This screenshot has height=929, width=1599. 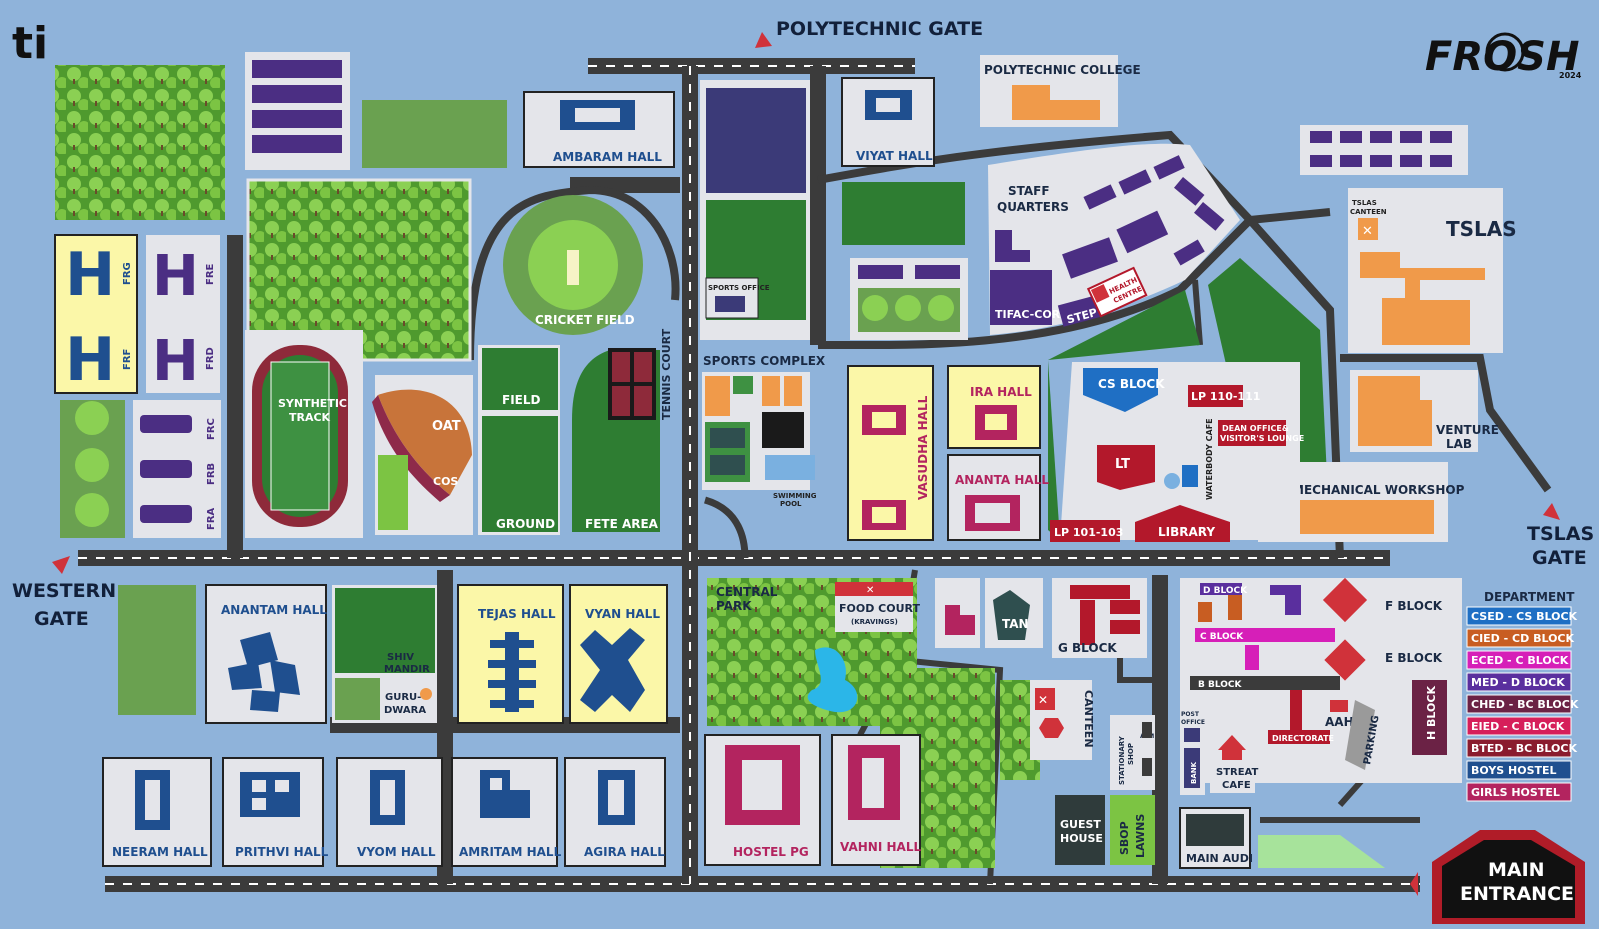 I want to click on gurudwara-label-1: GURU-, so click(x=403, y=697).